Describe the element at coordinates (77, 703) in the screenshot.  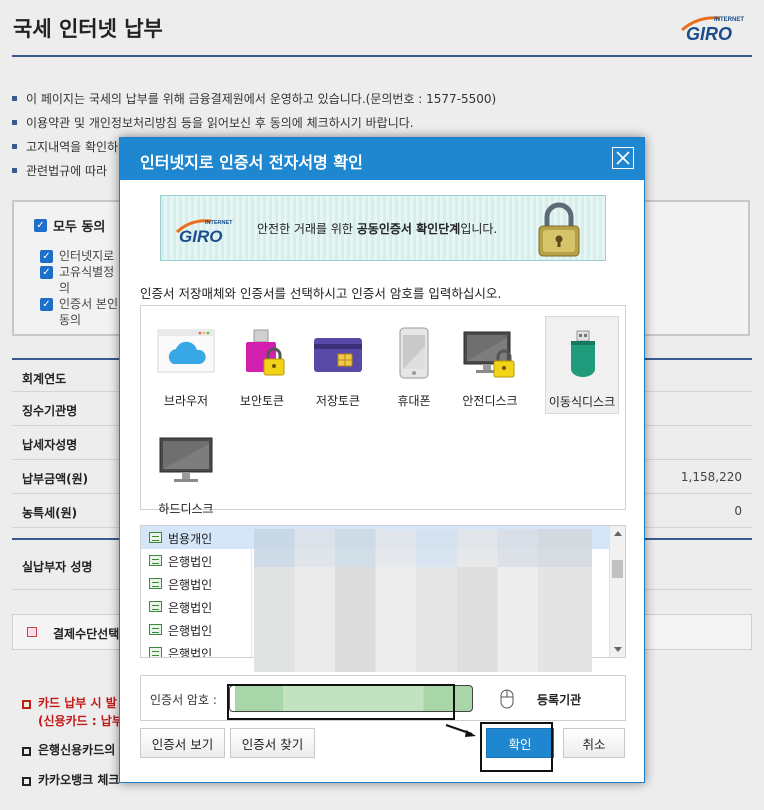
I see `notice-text: 카드 납부 시 발` at that location.